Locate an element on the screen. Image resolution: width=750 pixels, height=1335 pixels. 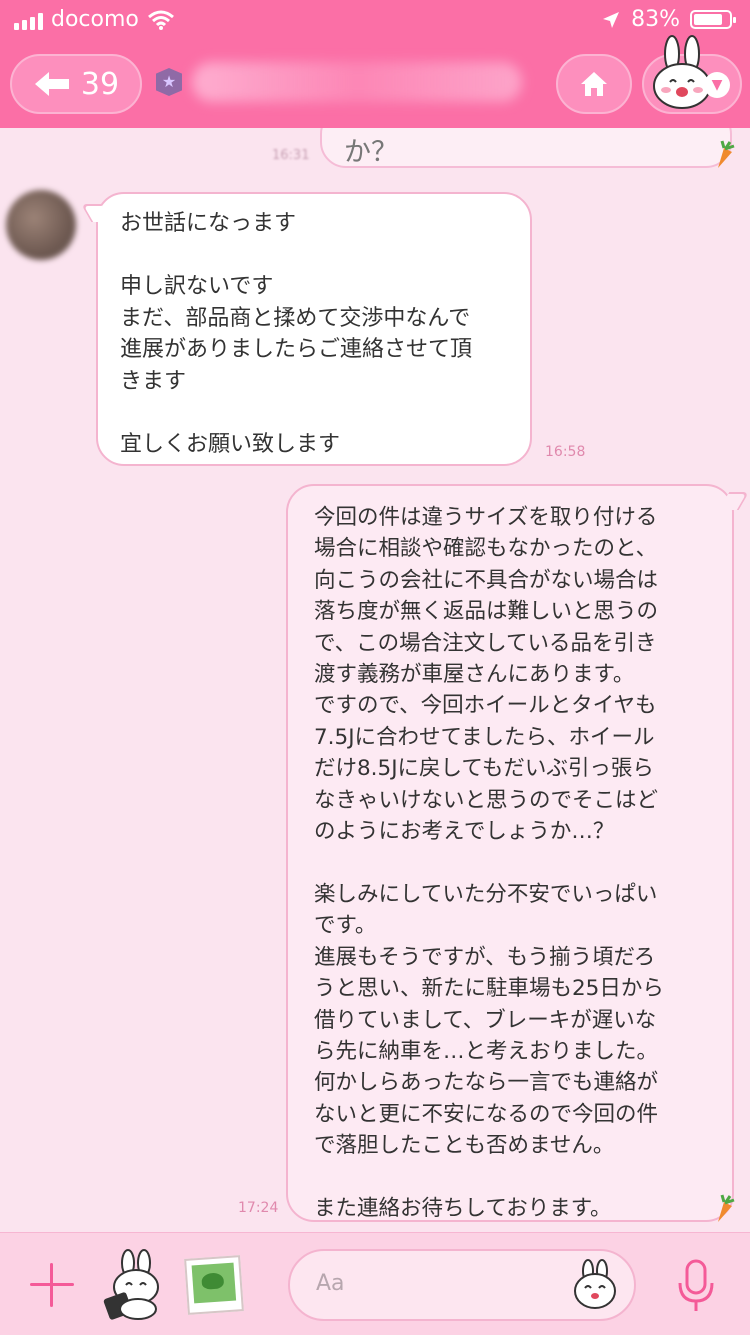
emoji-icon is located at coordinates (595, 1285).